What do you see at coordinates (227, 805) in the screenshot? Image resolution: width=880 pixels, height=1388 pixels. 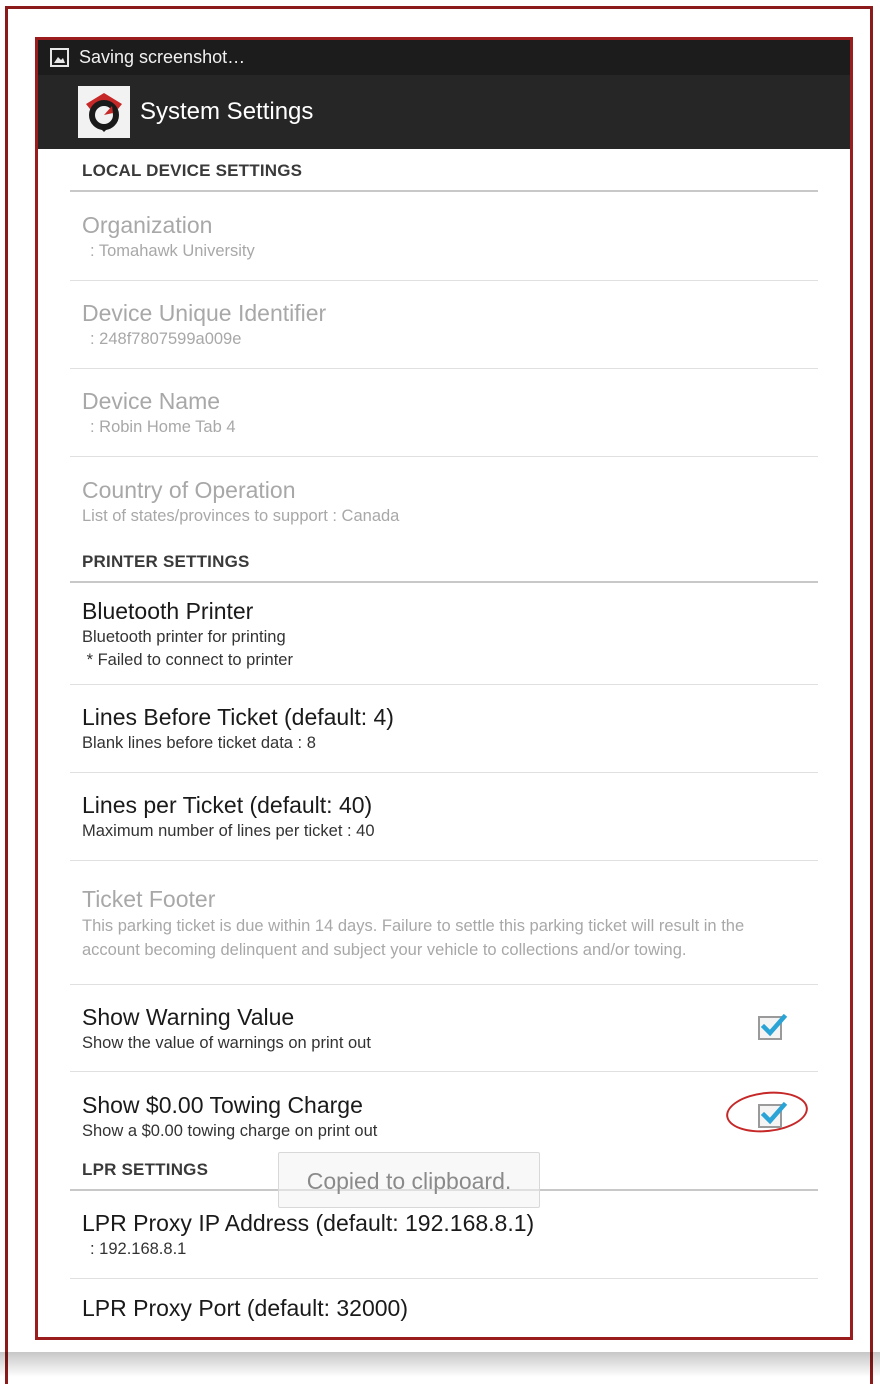 I see `pref-title: Lines per Ticket (default: 40)` at bounding box center [227, 805].